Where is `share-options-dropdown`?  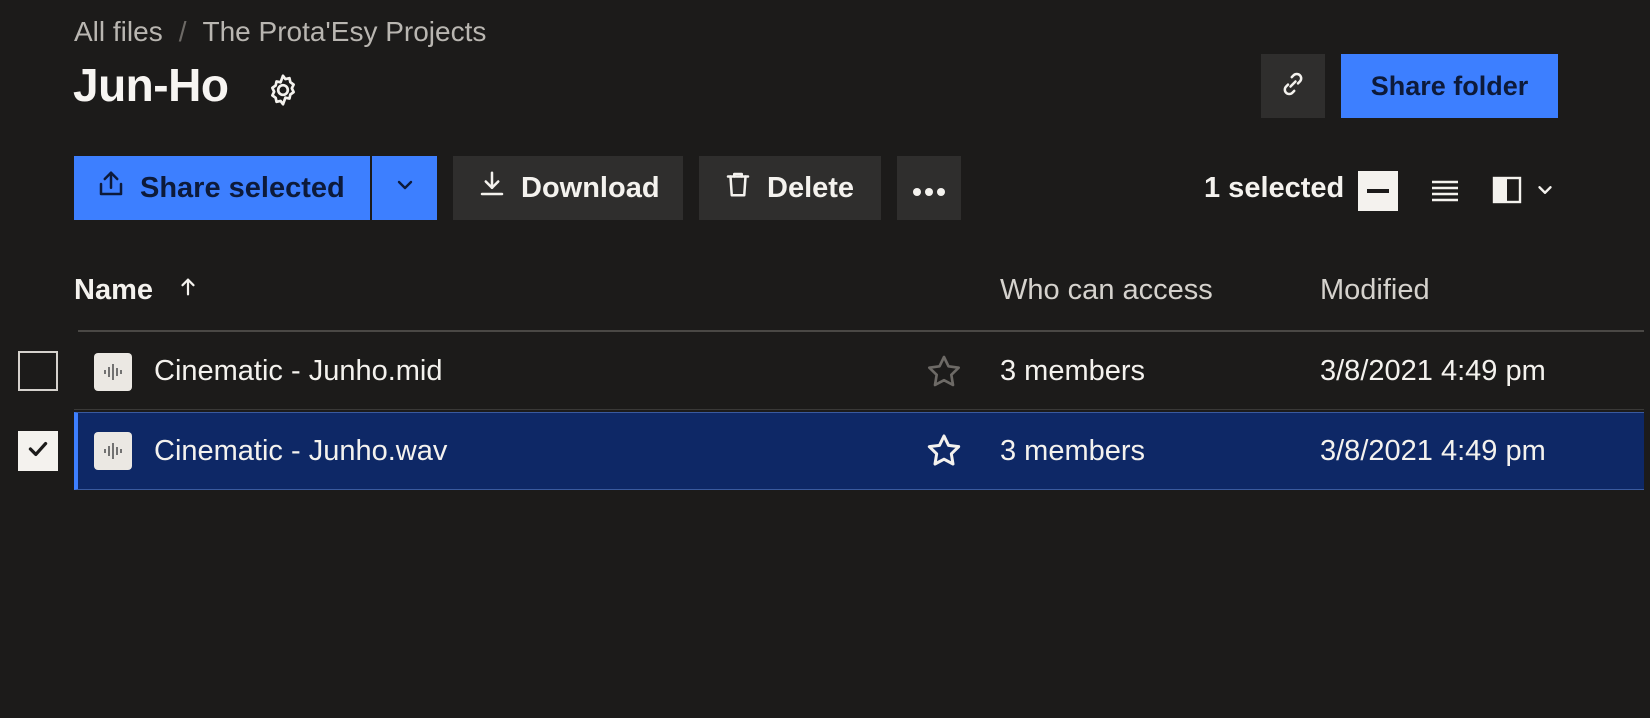
share-options-dropdown is located at coordinates (404, 188).